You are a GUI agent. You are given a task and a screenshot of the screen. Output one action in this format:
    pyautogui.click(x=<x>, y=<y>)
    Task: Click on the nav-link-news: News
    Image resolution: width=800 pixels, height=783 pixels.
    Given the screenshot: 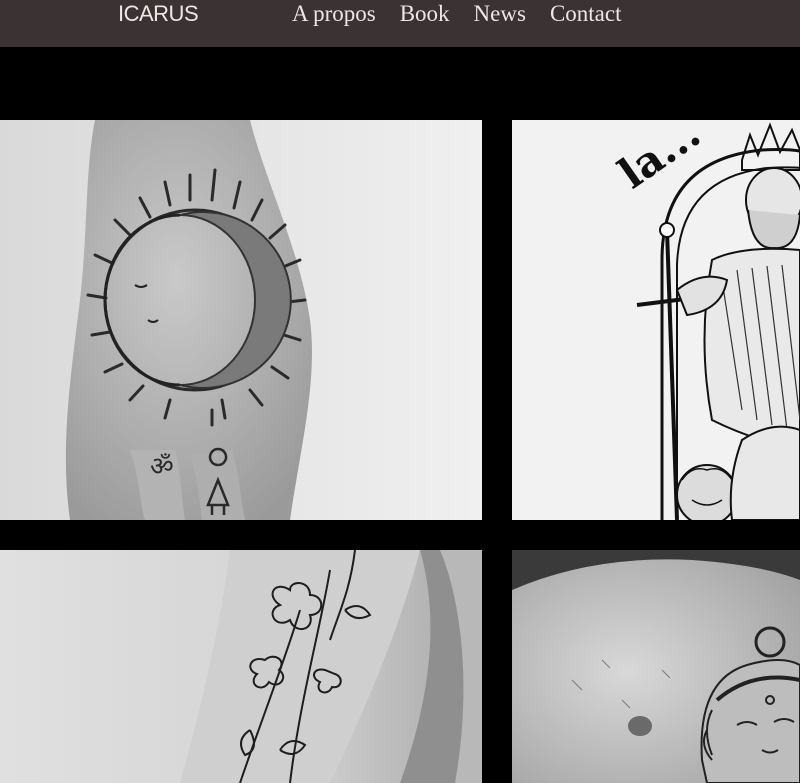 What is the action you would take?
    pyautogui.click(x=500, y=15)
    